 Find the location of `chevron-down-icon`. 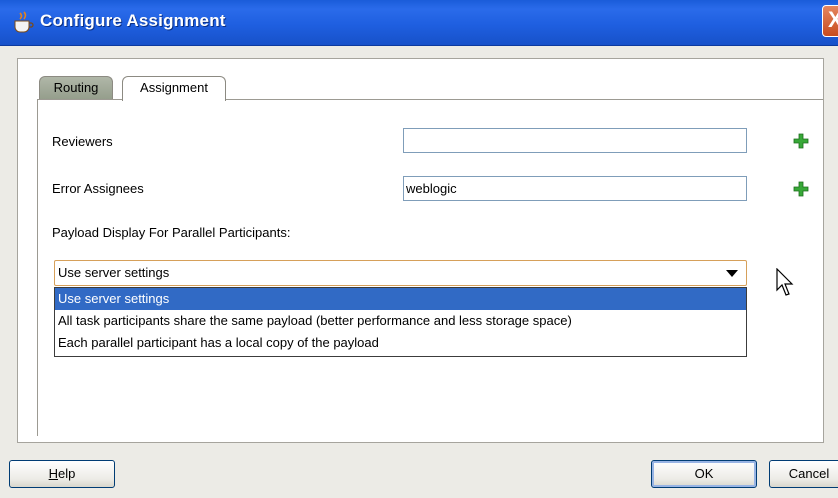

chevron-down-icon is located at coordinates (732, 273).